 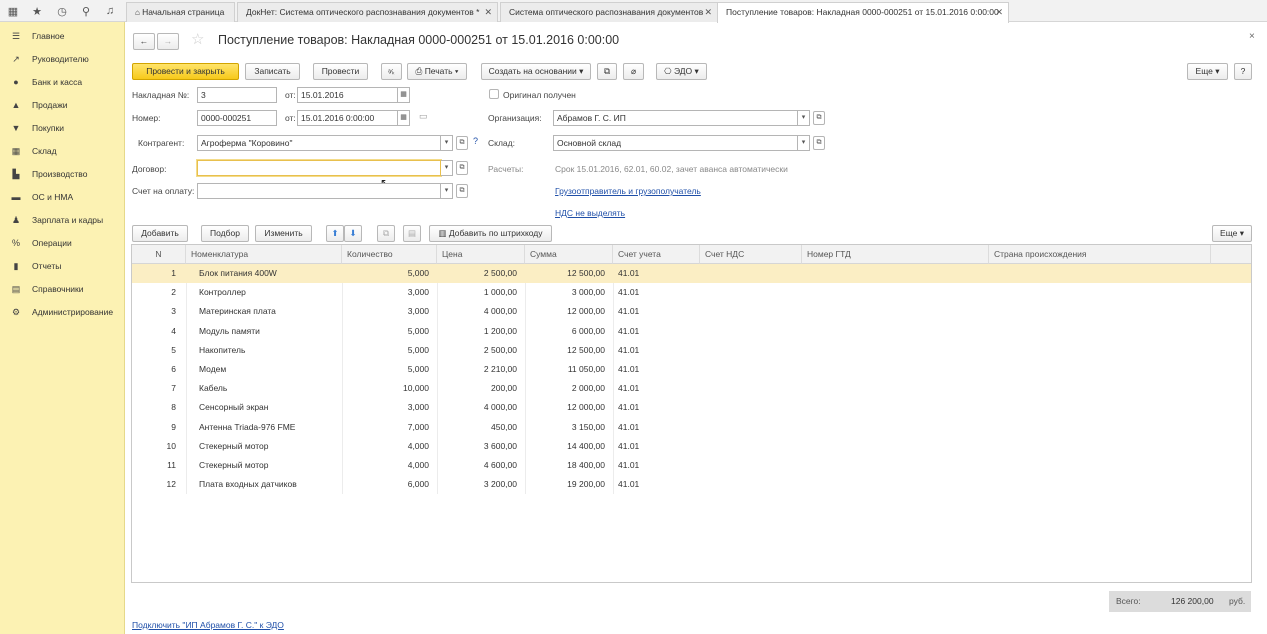 What do you see at coordinates (36, 266) in the screenshot?
I see `sidebar-item-reports: ▮ Отчеты` at bounding box center [36, 266].